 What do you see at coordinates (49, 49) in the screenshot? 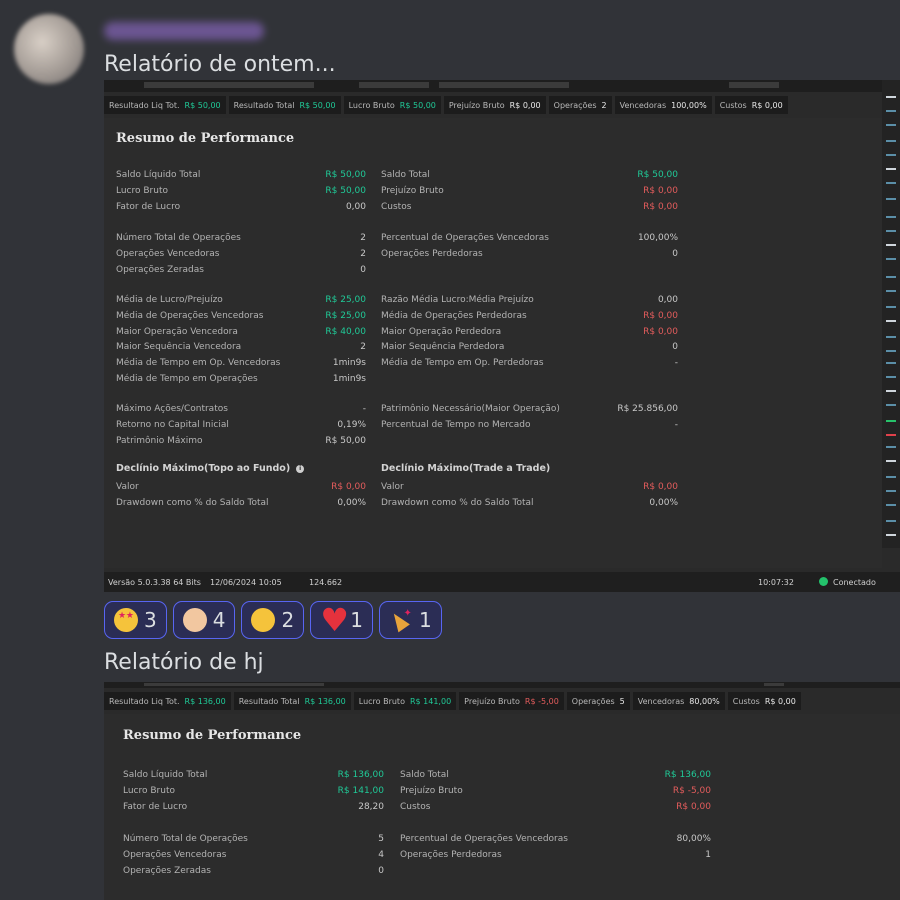
I see `avatar` at bounding box center [49, 49].